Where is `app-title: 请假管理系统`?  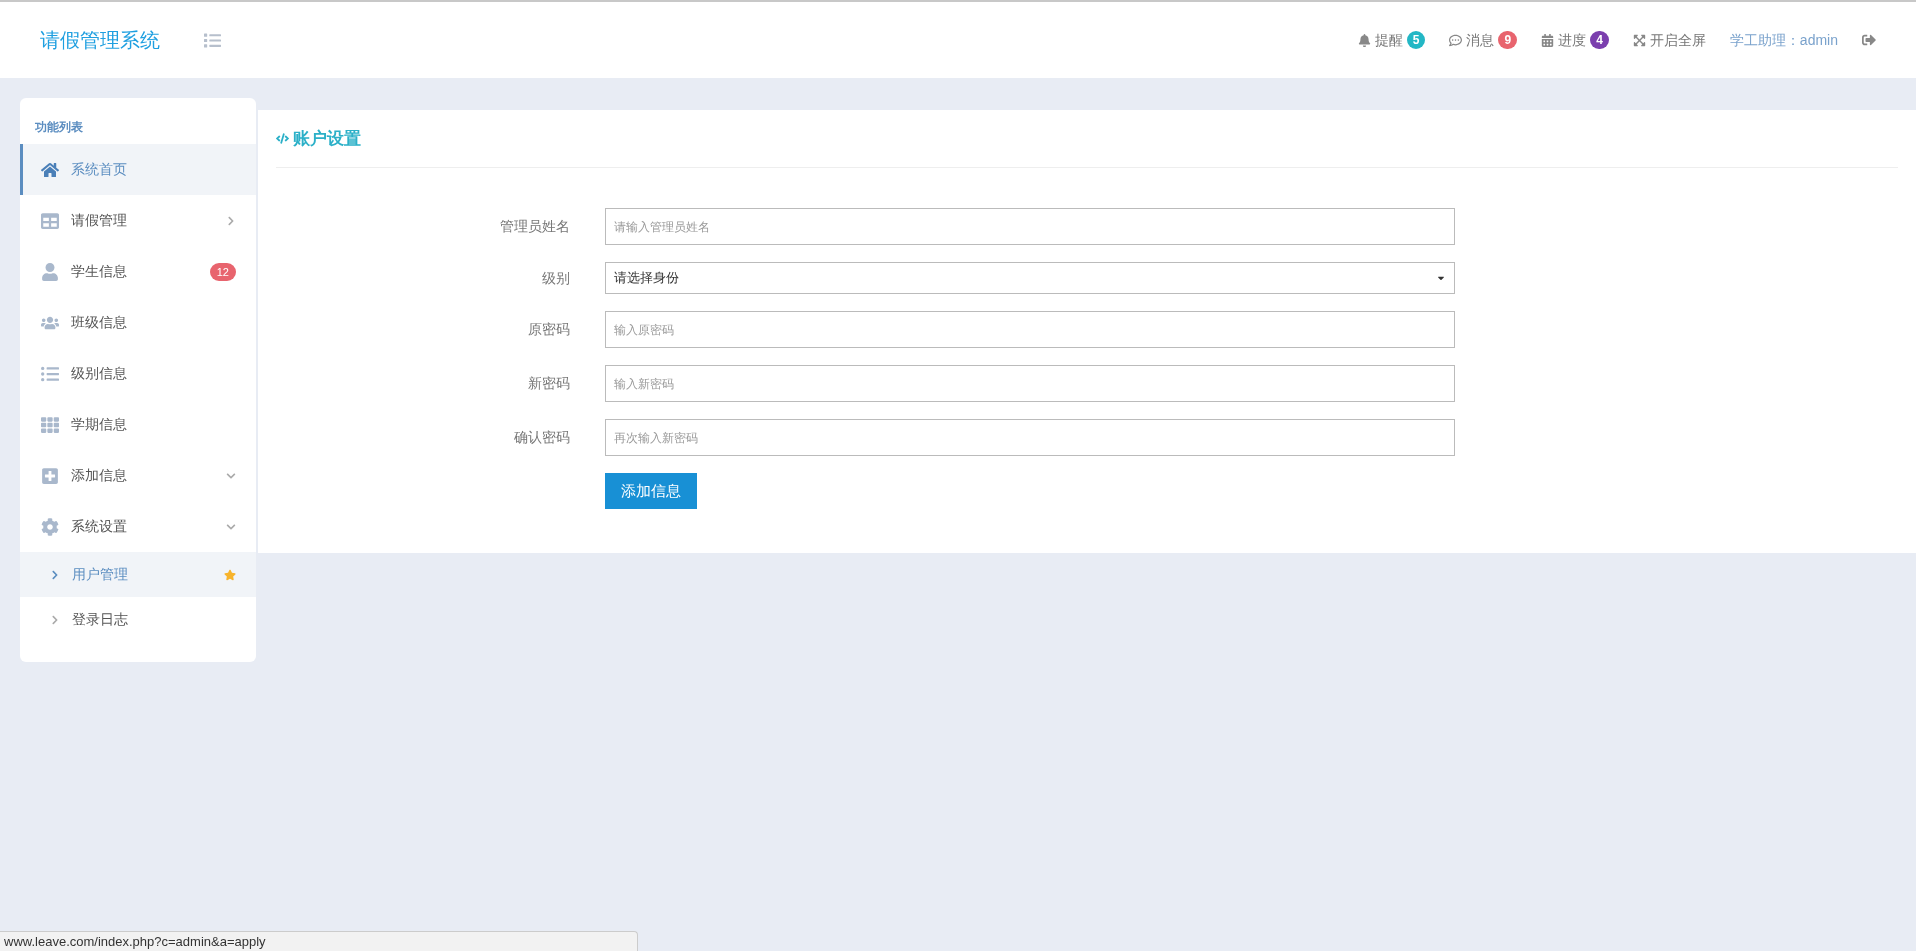
app-title: 请假管理系统 is located at coordinates (100, 40).